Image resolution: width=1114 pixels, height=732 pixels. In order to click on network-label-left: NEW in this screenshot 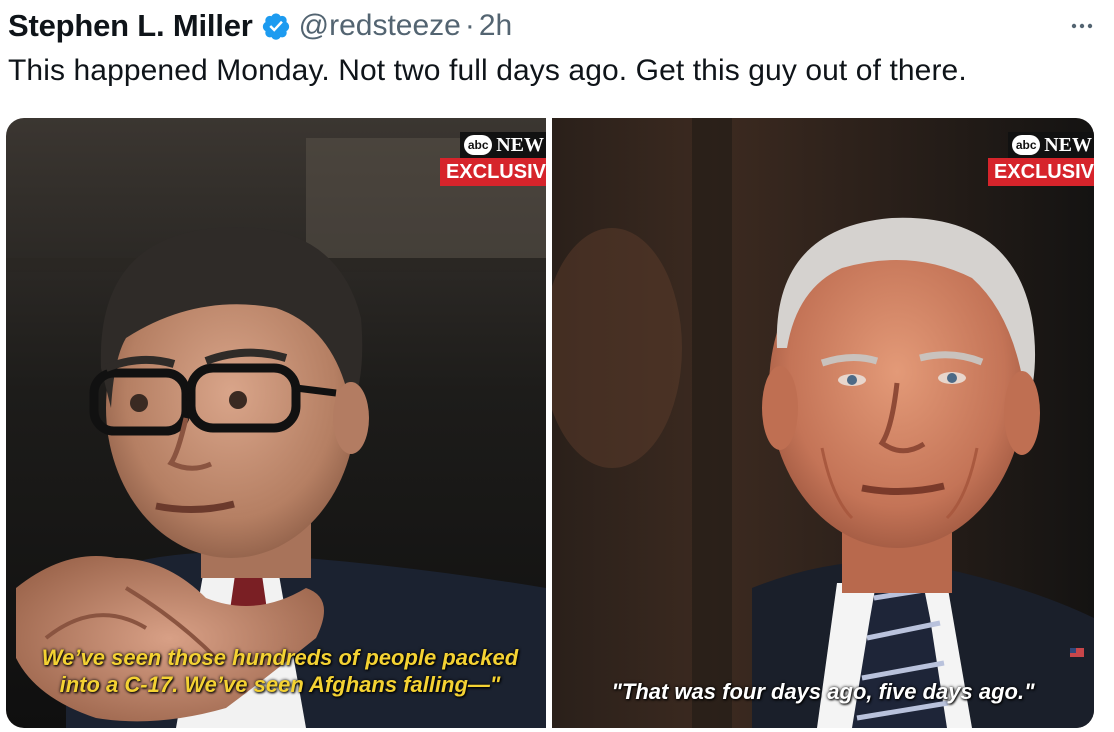, I will do `click(520, 144)`.